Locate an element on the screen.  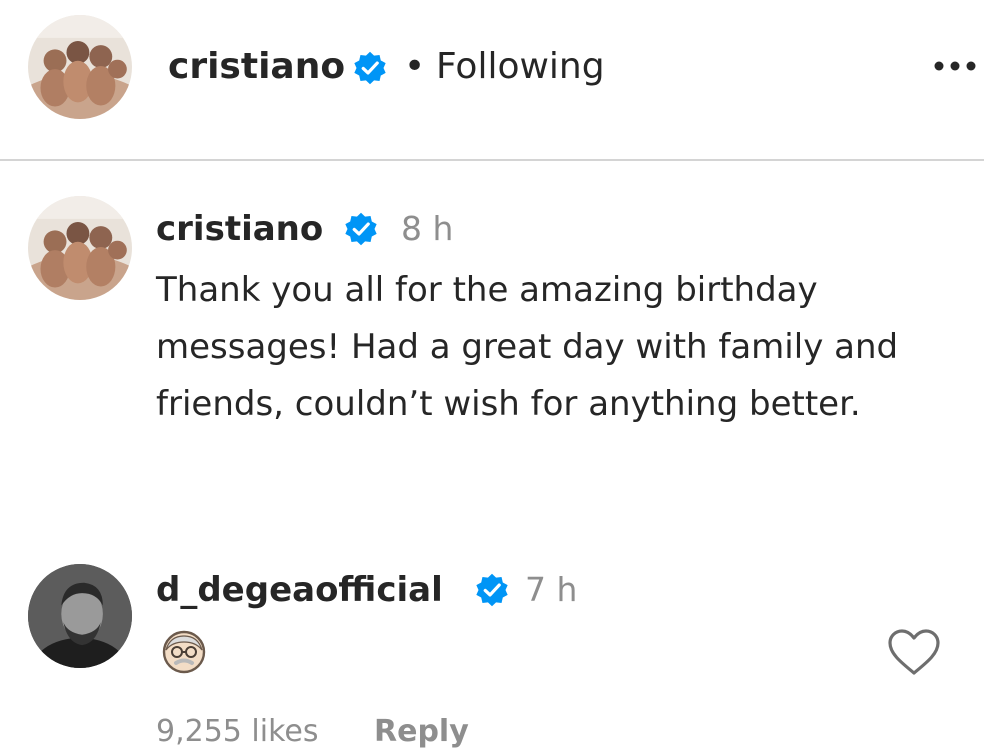
like-button is located at coordinates (914, 652).